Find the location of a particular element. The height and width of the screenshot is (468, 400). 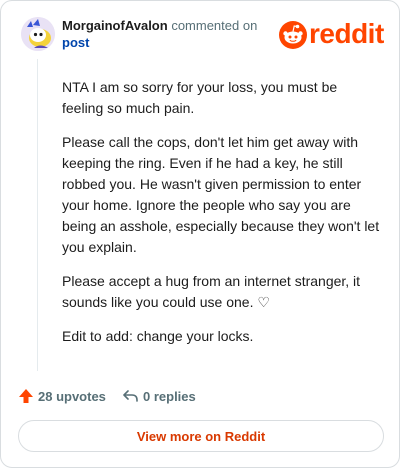

comment-paragraph: Edit to add: change your locks. is located at coordinates (158, 336).